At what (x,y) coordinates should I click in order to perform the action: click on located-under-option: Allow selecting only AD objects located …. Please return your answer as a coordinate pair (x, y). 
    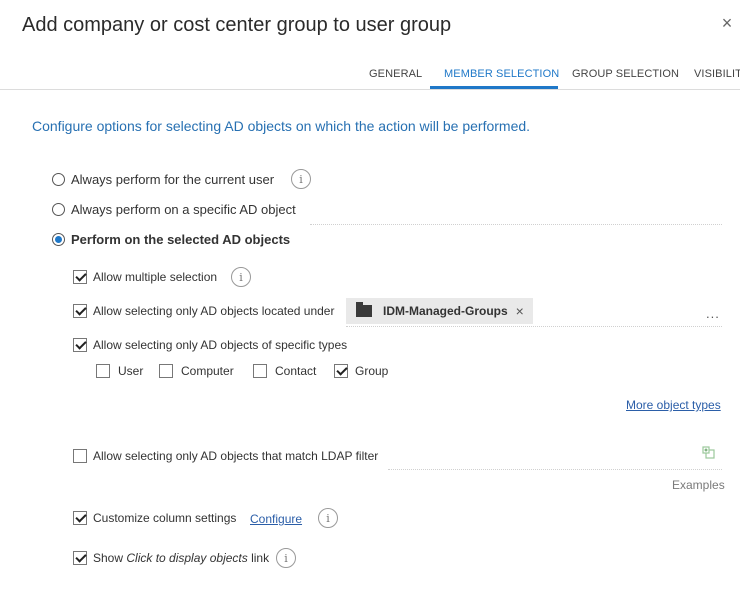
    Looking at the image, I should click on (203, 311).